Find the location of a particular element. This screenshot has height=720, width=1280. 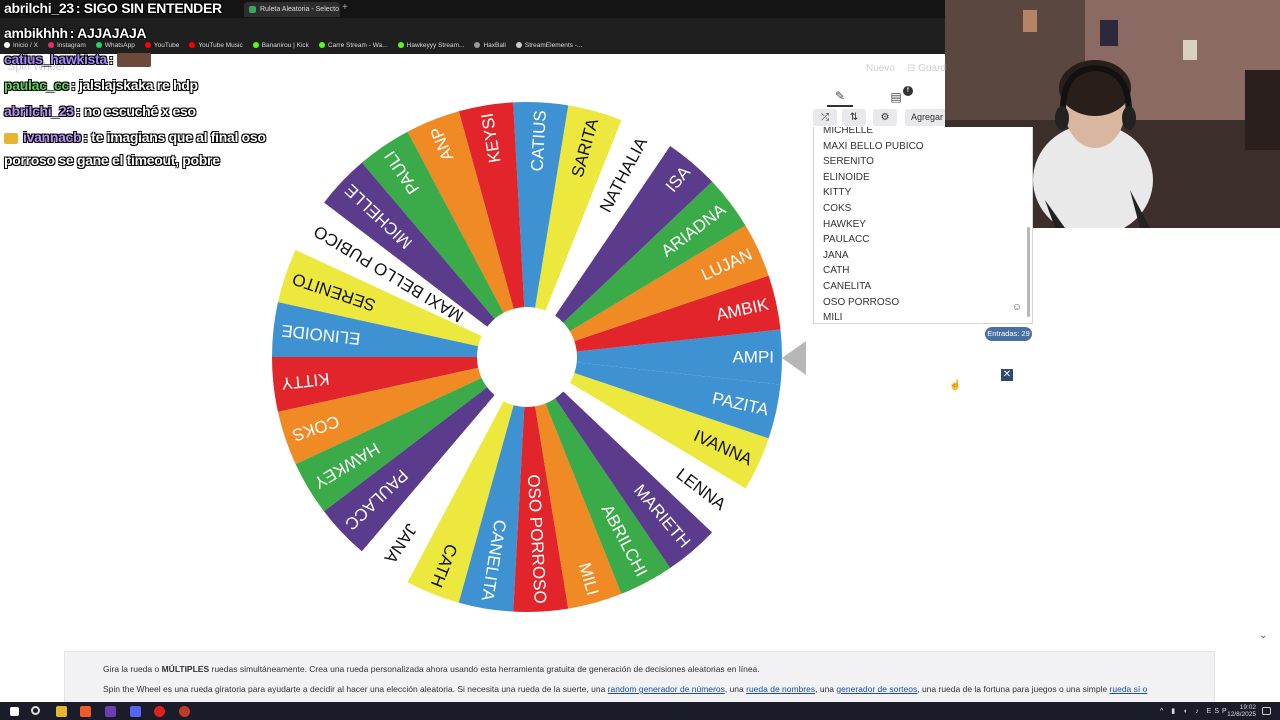

chat-text: porroso se gane el timeout, pobre is located at coordinates (112, 160).